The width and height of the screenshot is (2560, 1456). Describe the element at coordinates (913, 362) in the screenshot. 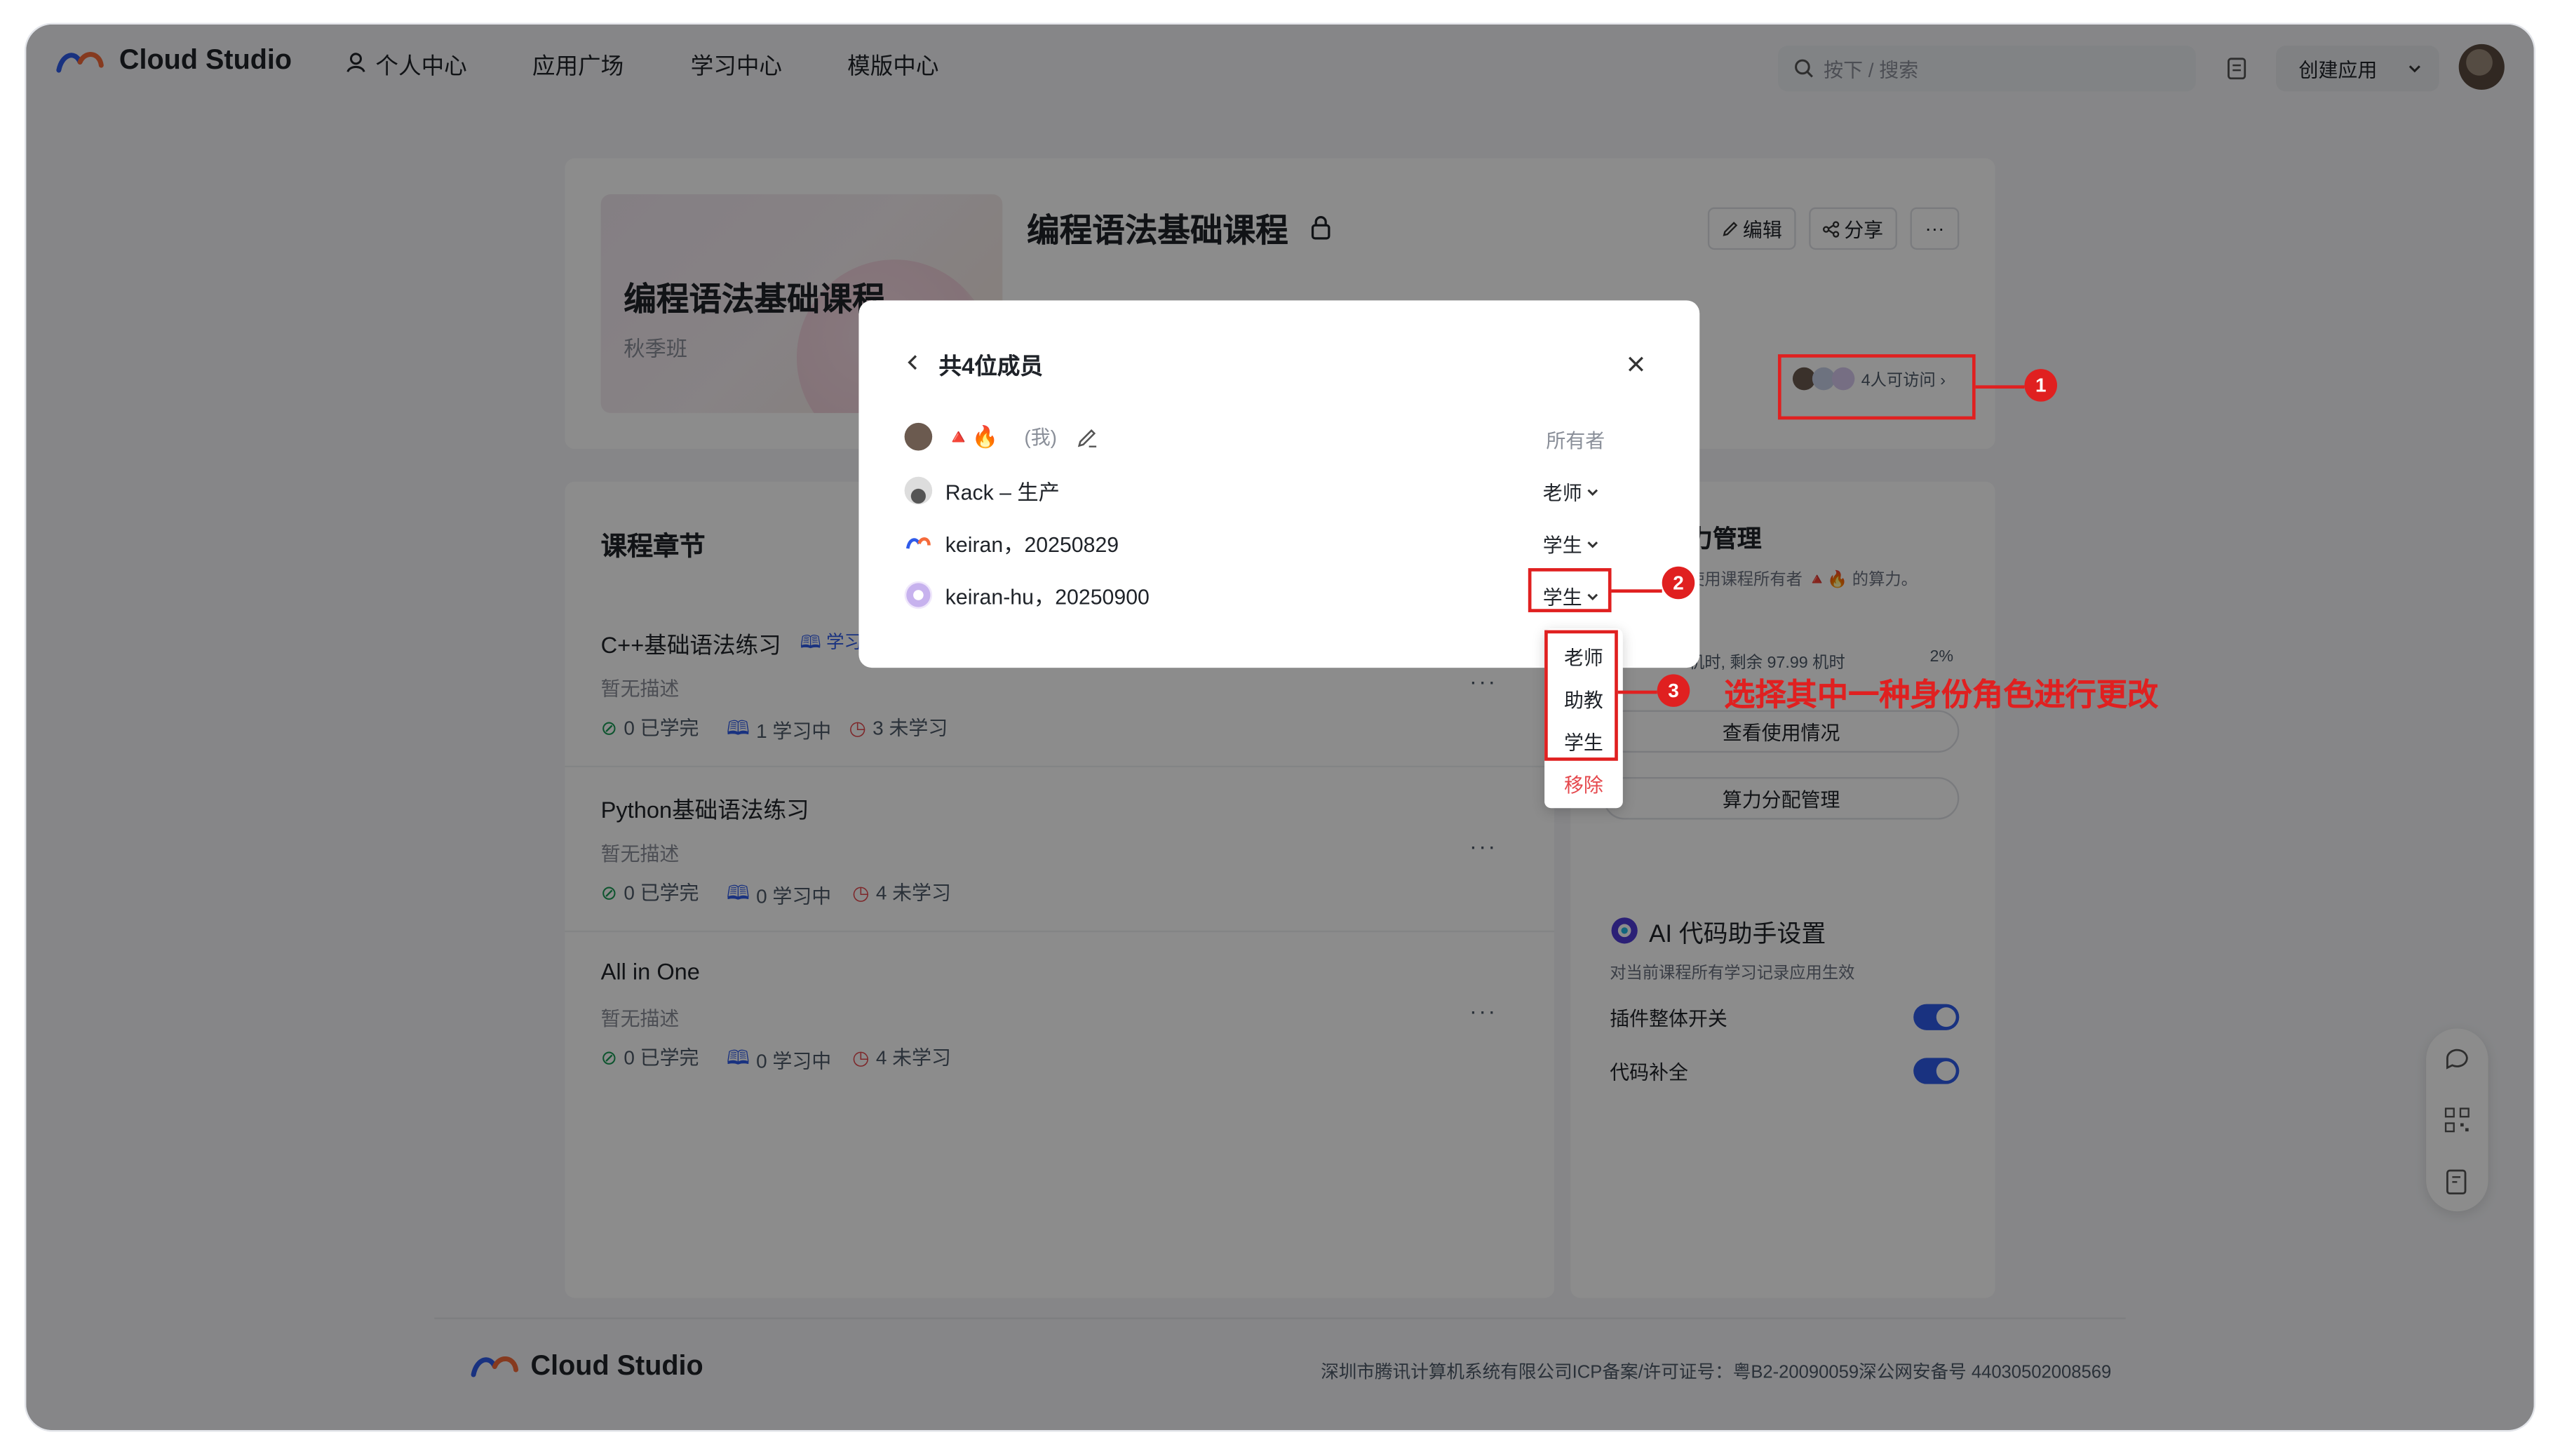

I see `back-arrow-icon` at that location.